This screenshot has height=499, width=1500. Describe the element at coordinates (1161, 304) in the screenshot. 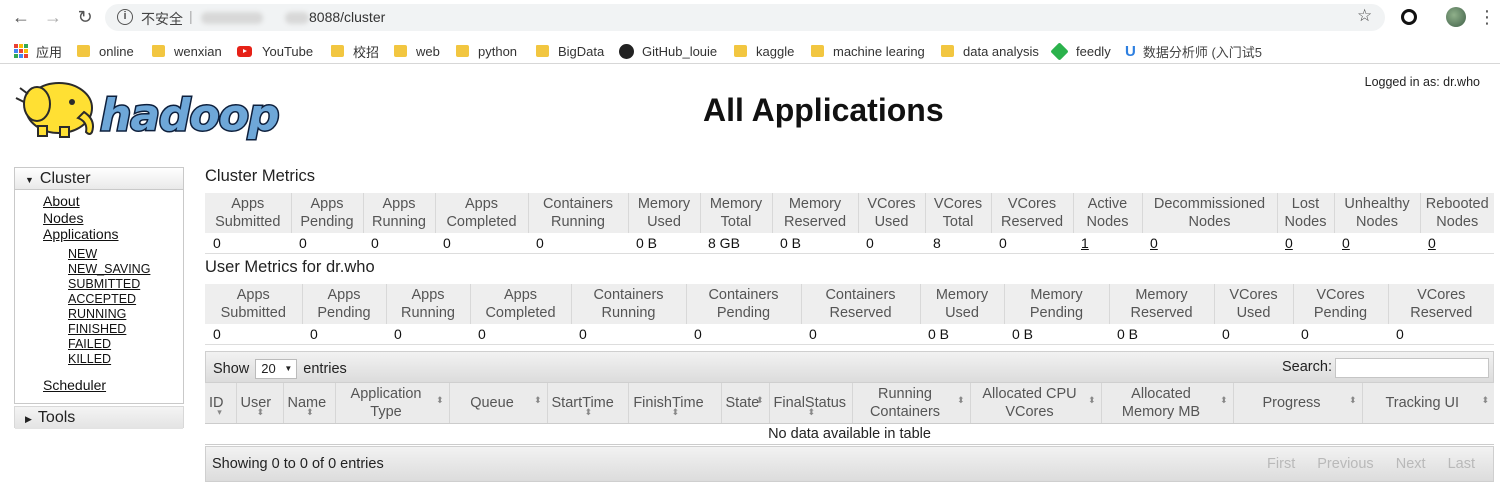

I see `user-metrics-header-memory-reserved: Memory Reserved` at that location.